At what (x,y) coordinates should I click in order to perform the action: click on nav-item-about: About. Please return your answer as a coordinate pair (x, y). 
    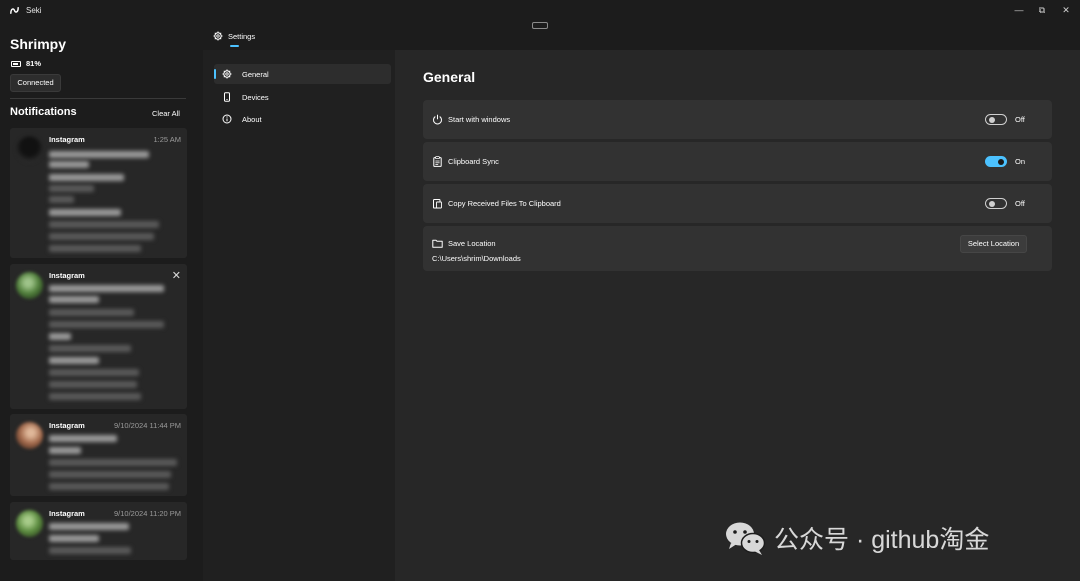
    Looking at the image, I should click on (302, 119).